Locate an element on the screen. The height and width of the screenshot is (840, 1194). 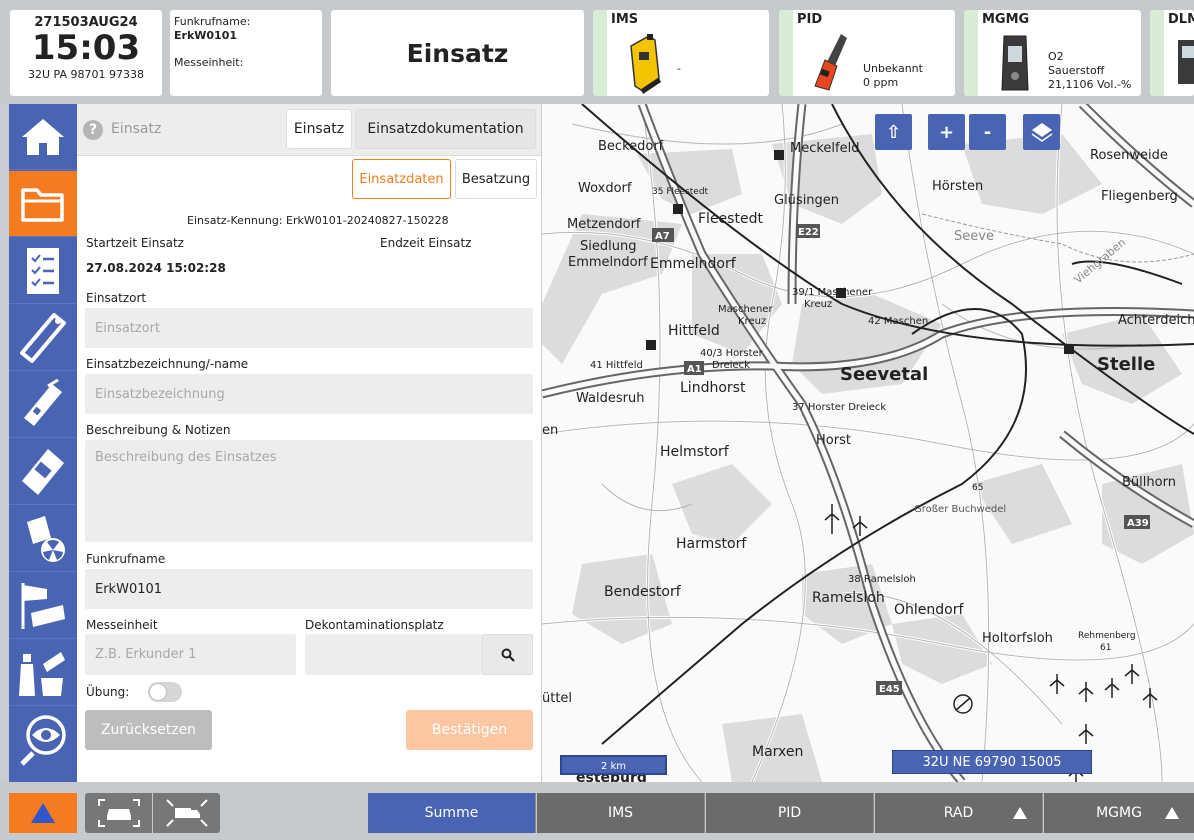
help-icon: ? is located at coordinates (93, 130).